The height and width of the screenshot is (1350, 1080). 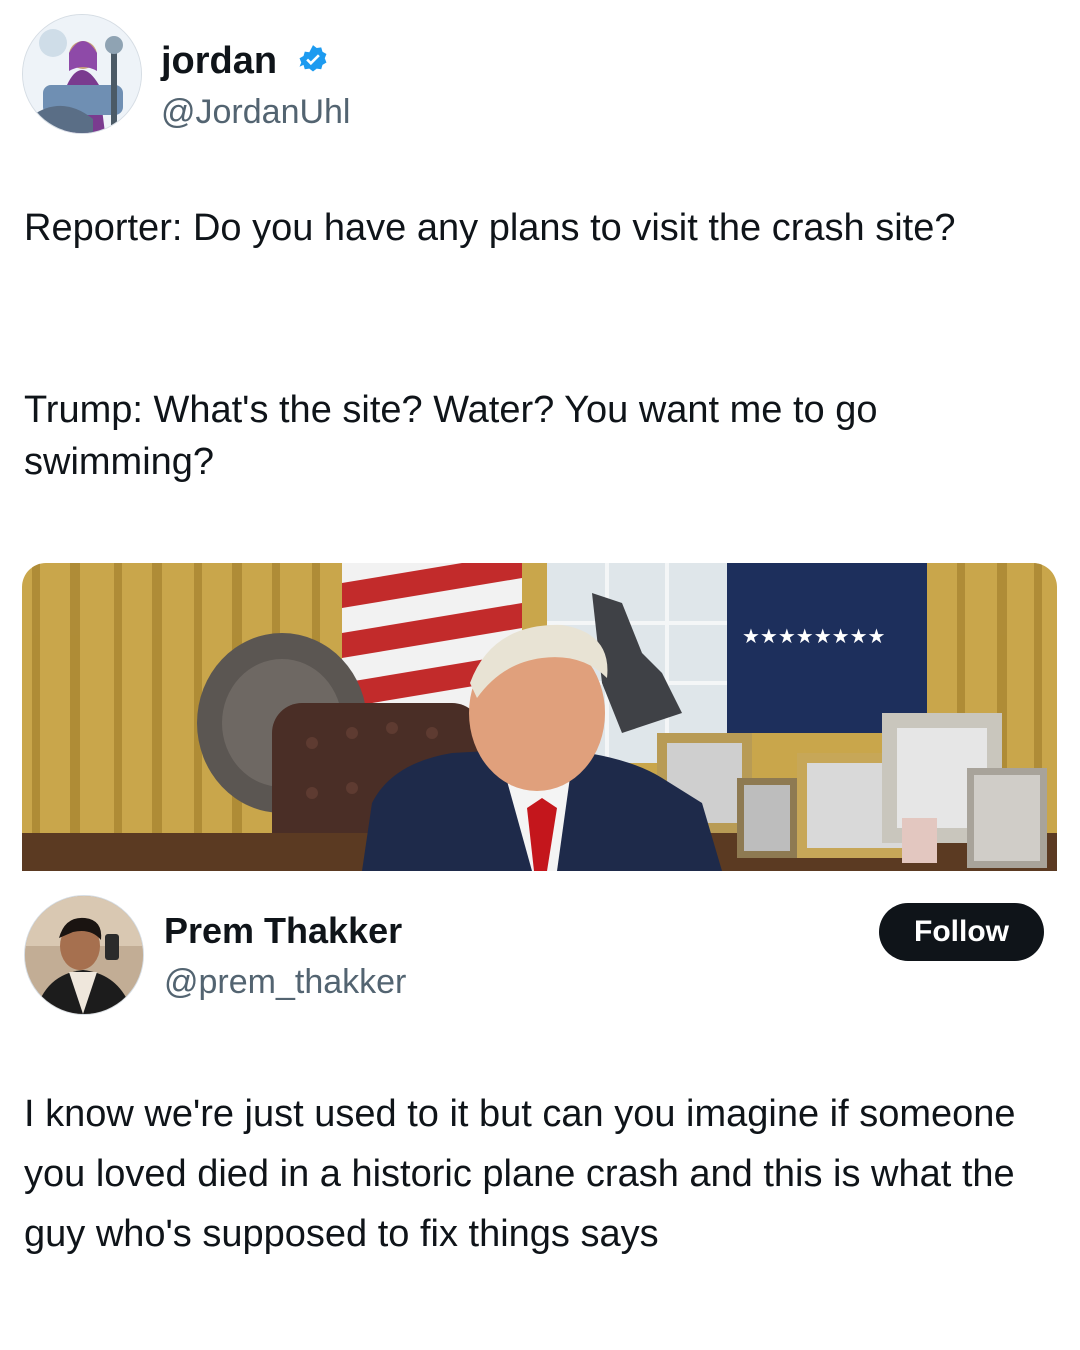 I want to click on author-name-row: jordan, so click(x=245, y=61).